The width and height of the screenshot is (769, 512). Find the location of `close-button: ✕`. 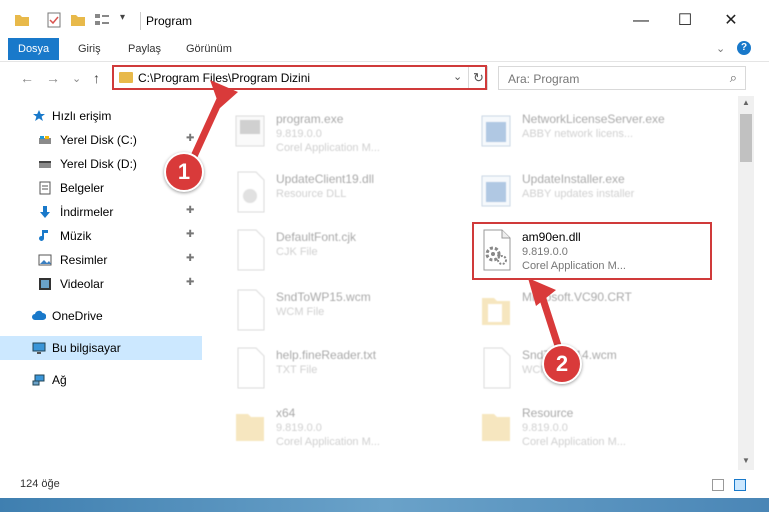

close-button: ✕ is located at coordinates (731, 21).